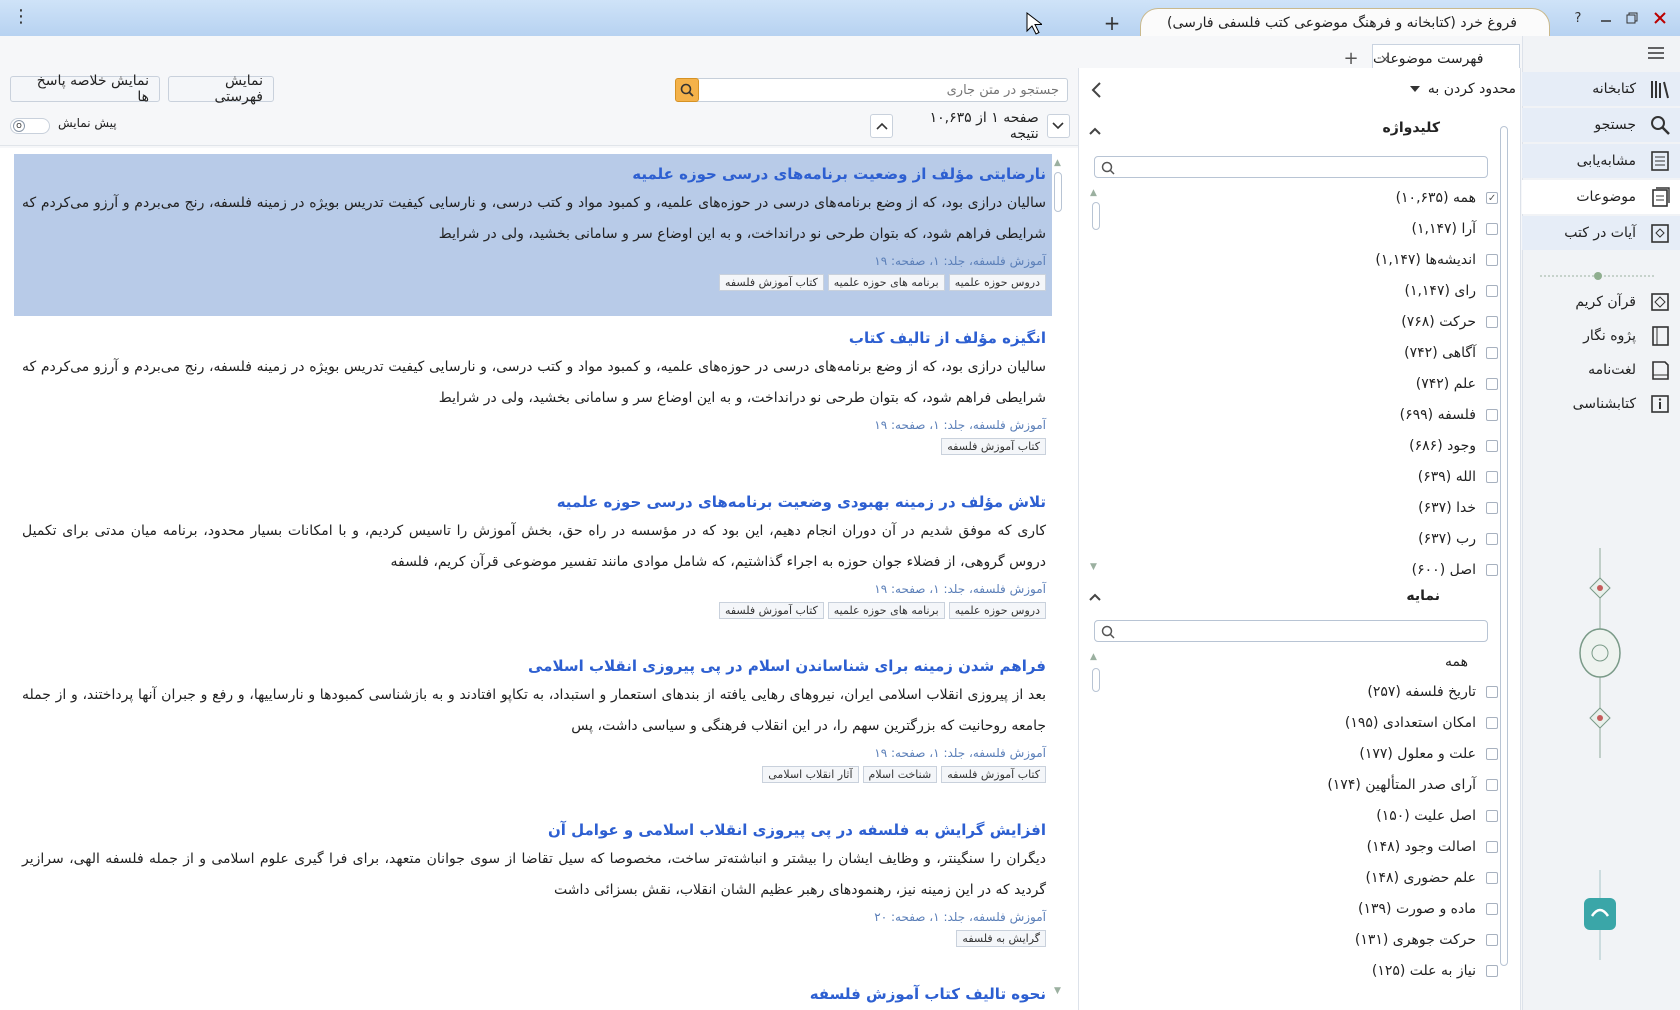 Image resolution: width=1680 pixels, height=1010 pixels. I want to click on help-button: ?, so click(1578, 18).